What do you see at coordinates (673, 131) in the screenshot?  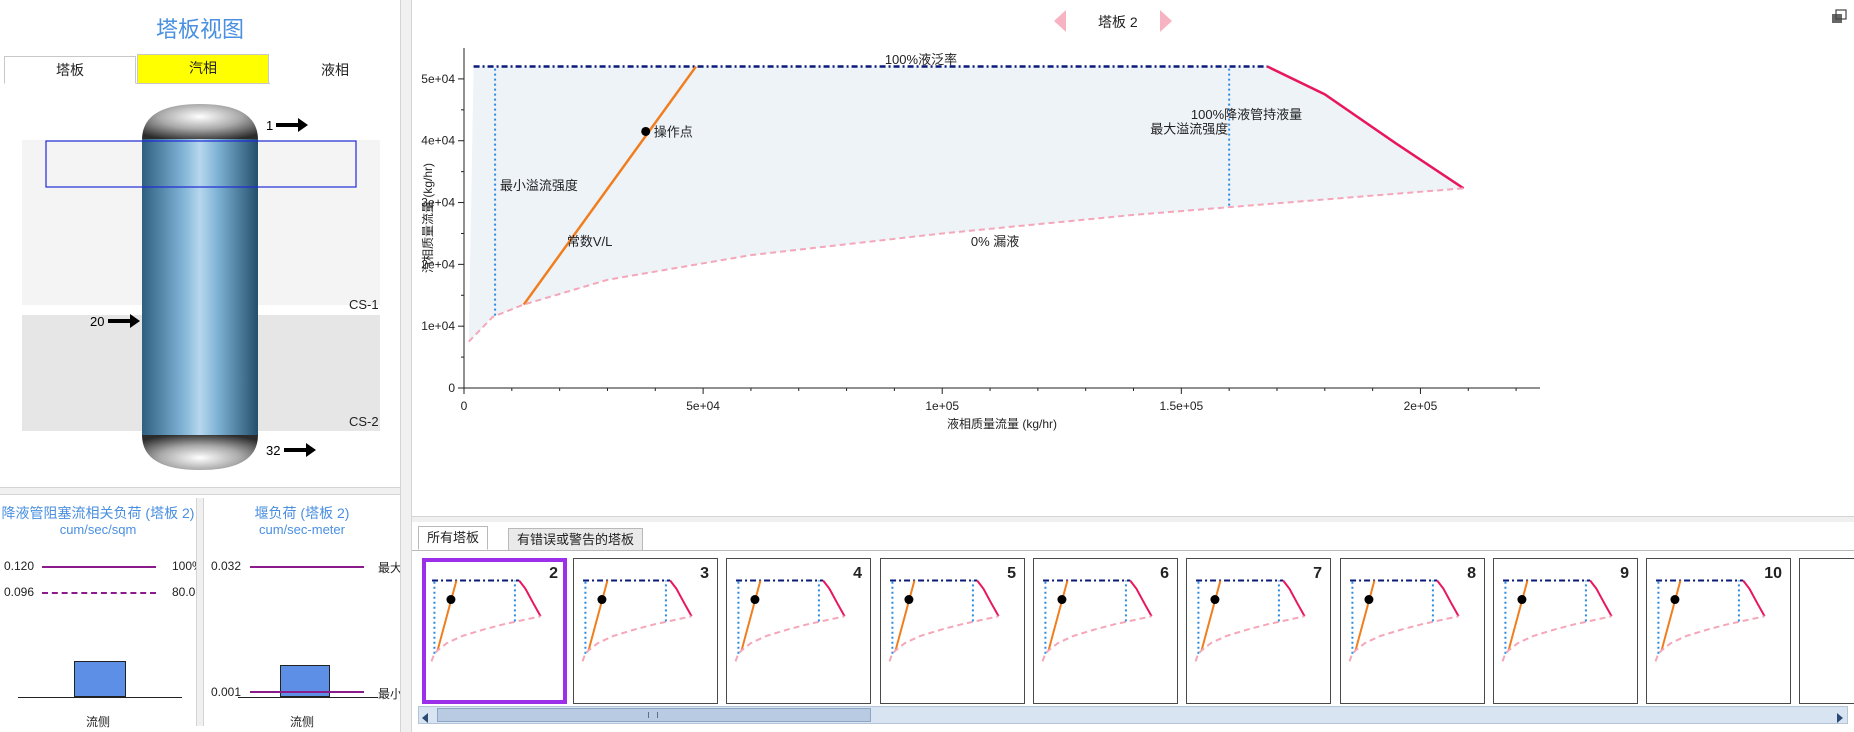 I see `operating-point-label: 操作点` at bounding box center [673, 131].